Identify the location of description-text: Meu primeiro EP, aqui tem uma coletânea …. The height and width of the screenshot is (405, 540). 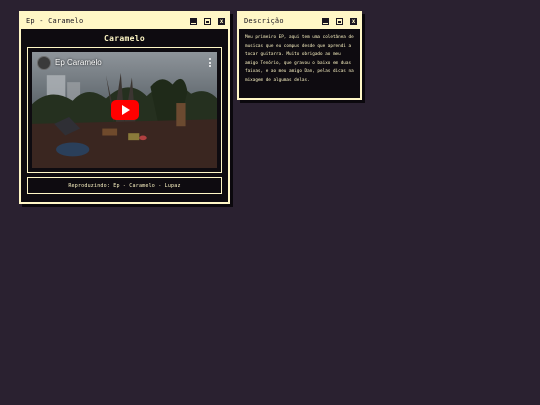
(299, 59).